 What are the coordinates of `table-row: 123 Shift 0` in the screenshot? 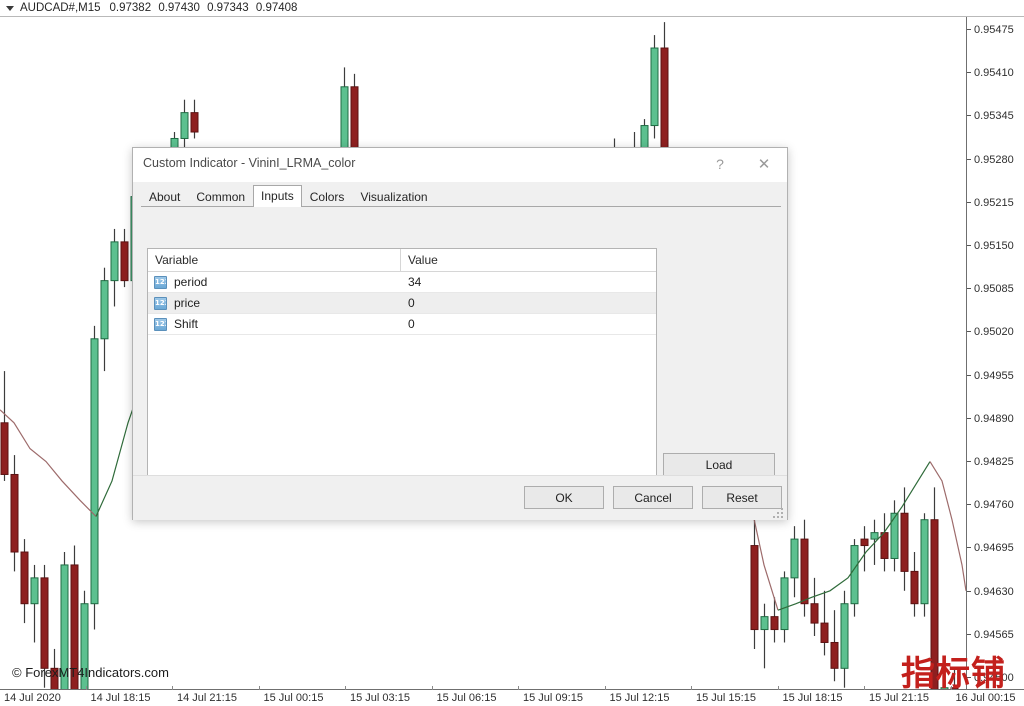 It's located at (402, 324).